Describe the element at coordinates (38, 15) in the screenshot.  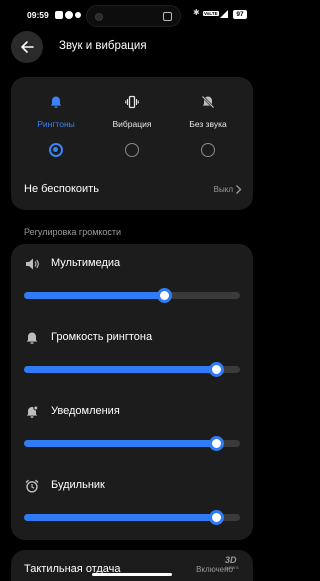
I see `status-time: 09:59` at that location.